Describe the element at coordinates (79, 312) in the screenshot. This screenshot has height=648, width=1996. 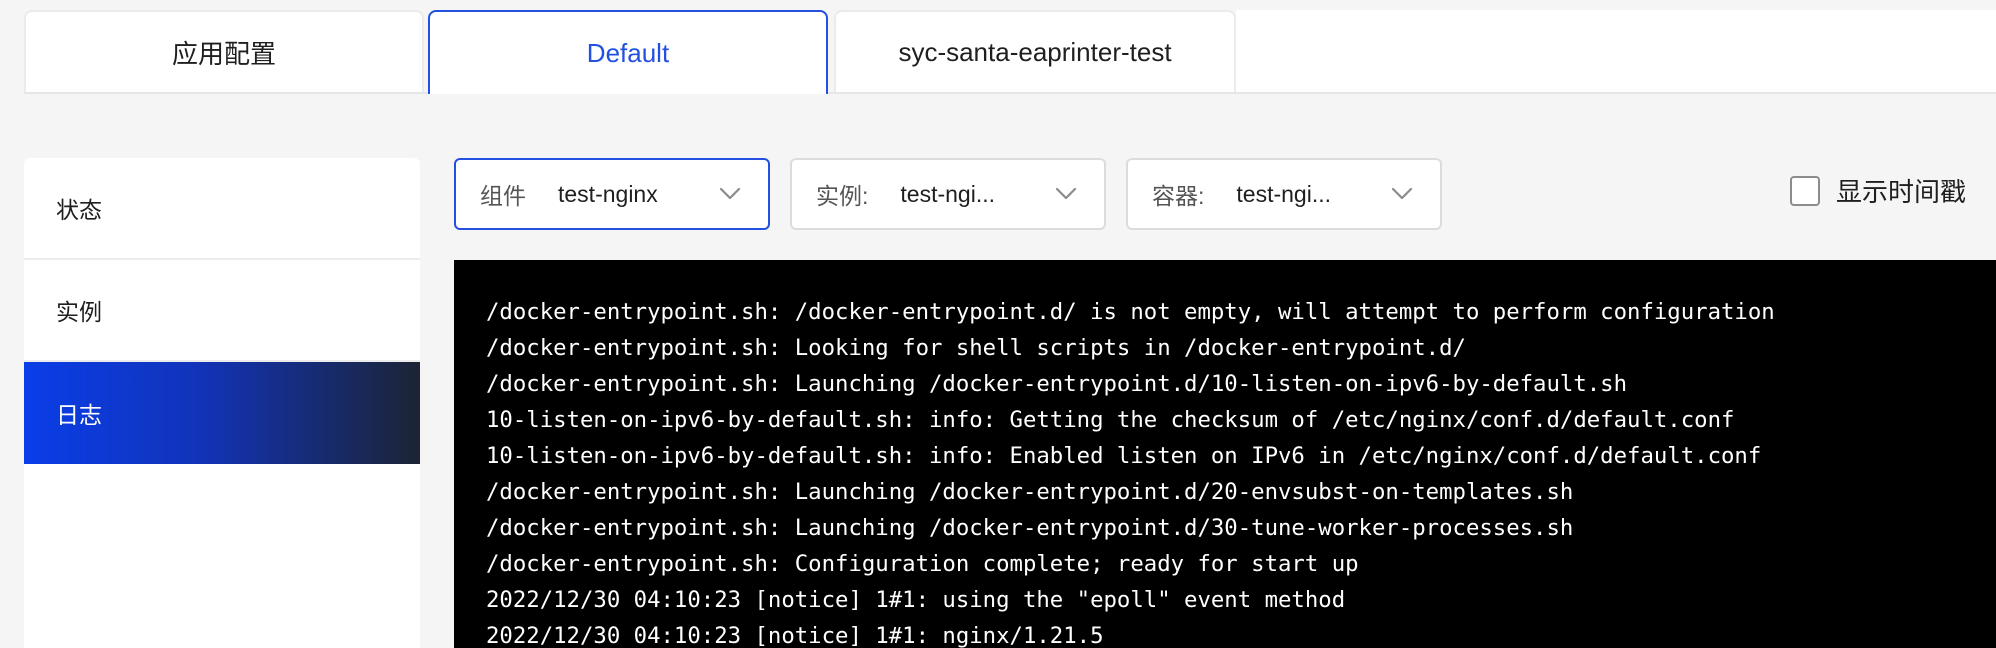
I see `sidebar-item-label: 实例` at that location.